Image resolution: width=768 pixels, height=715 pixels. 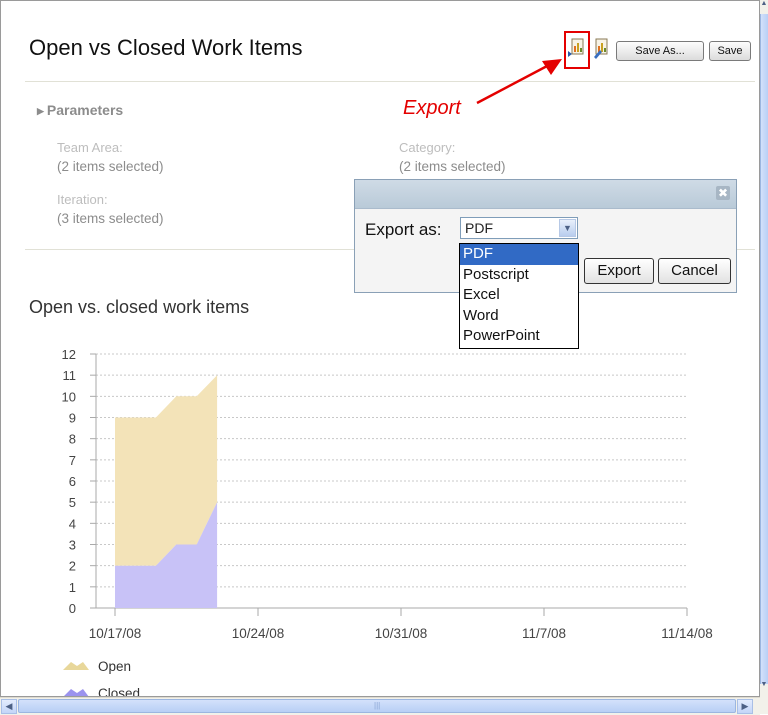 What do you see at coordinates (545, 194) in the screenshot?
I see `dialog-header: ✖` at bounding box center [545, 194].